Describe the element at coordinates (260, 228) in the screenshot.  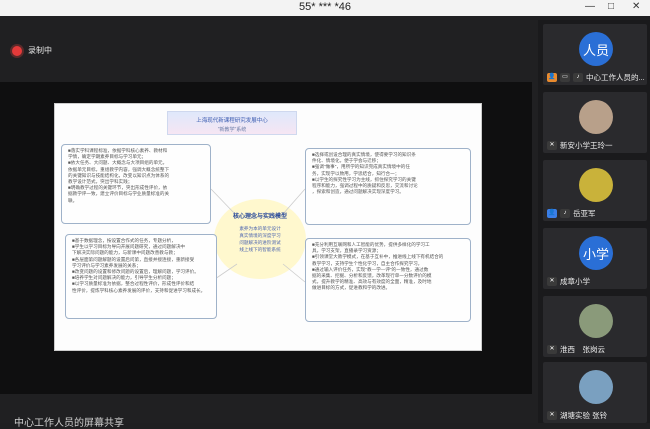
I see `core-line: 素养为本的单元设计` at that location.